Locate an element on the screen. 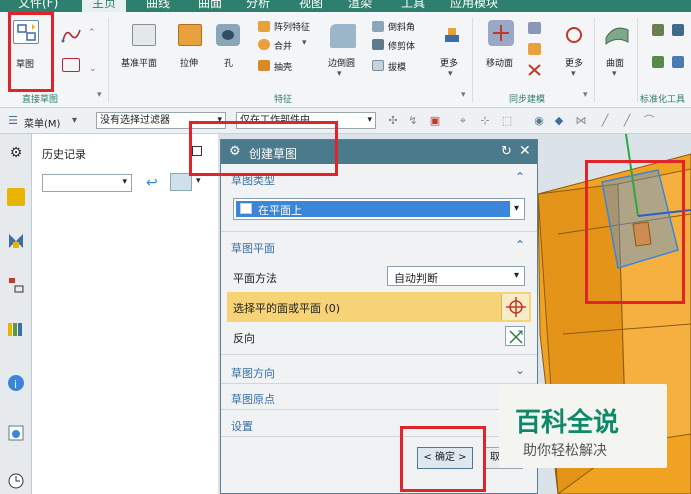  reverse-direction-icon is located at coordinates (515, 336).